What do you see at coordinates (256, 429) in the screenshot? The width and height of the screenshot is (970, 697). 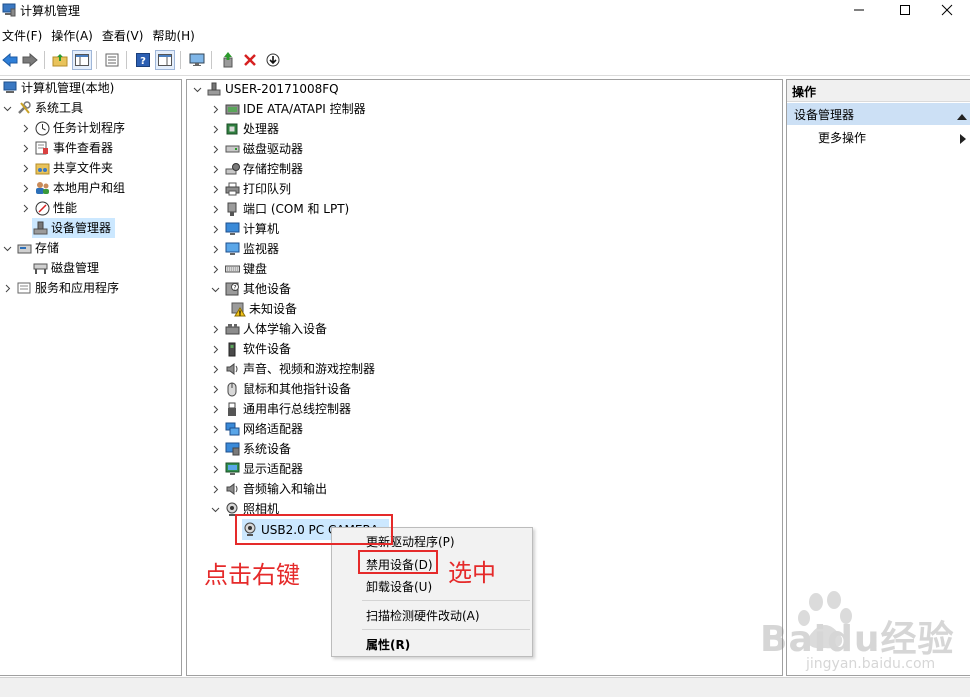 I see `device-category: 网络适配器` at bounding box center [256, 429].